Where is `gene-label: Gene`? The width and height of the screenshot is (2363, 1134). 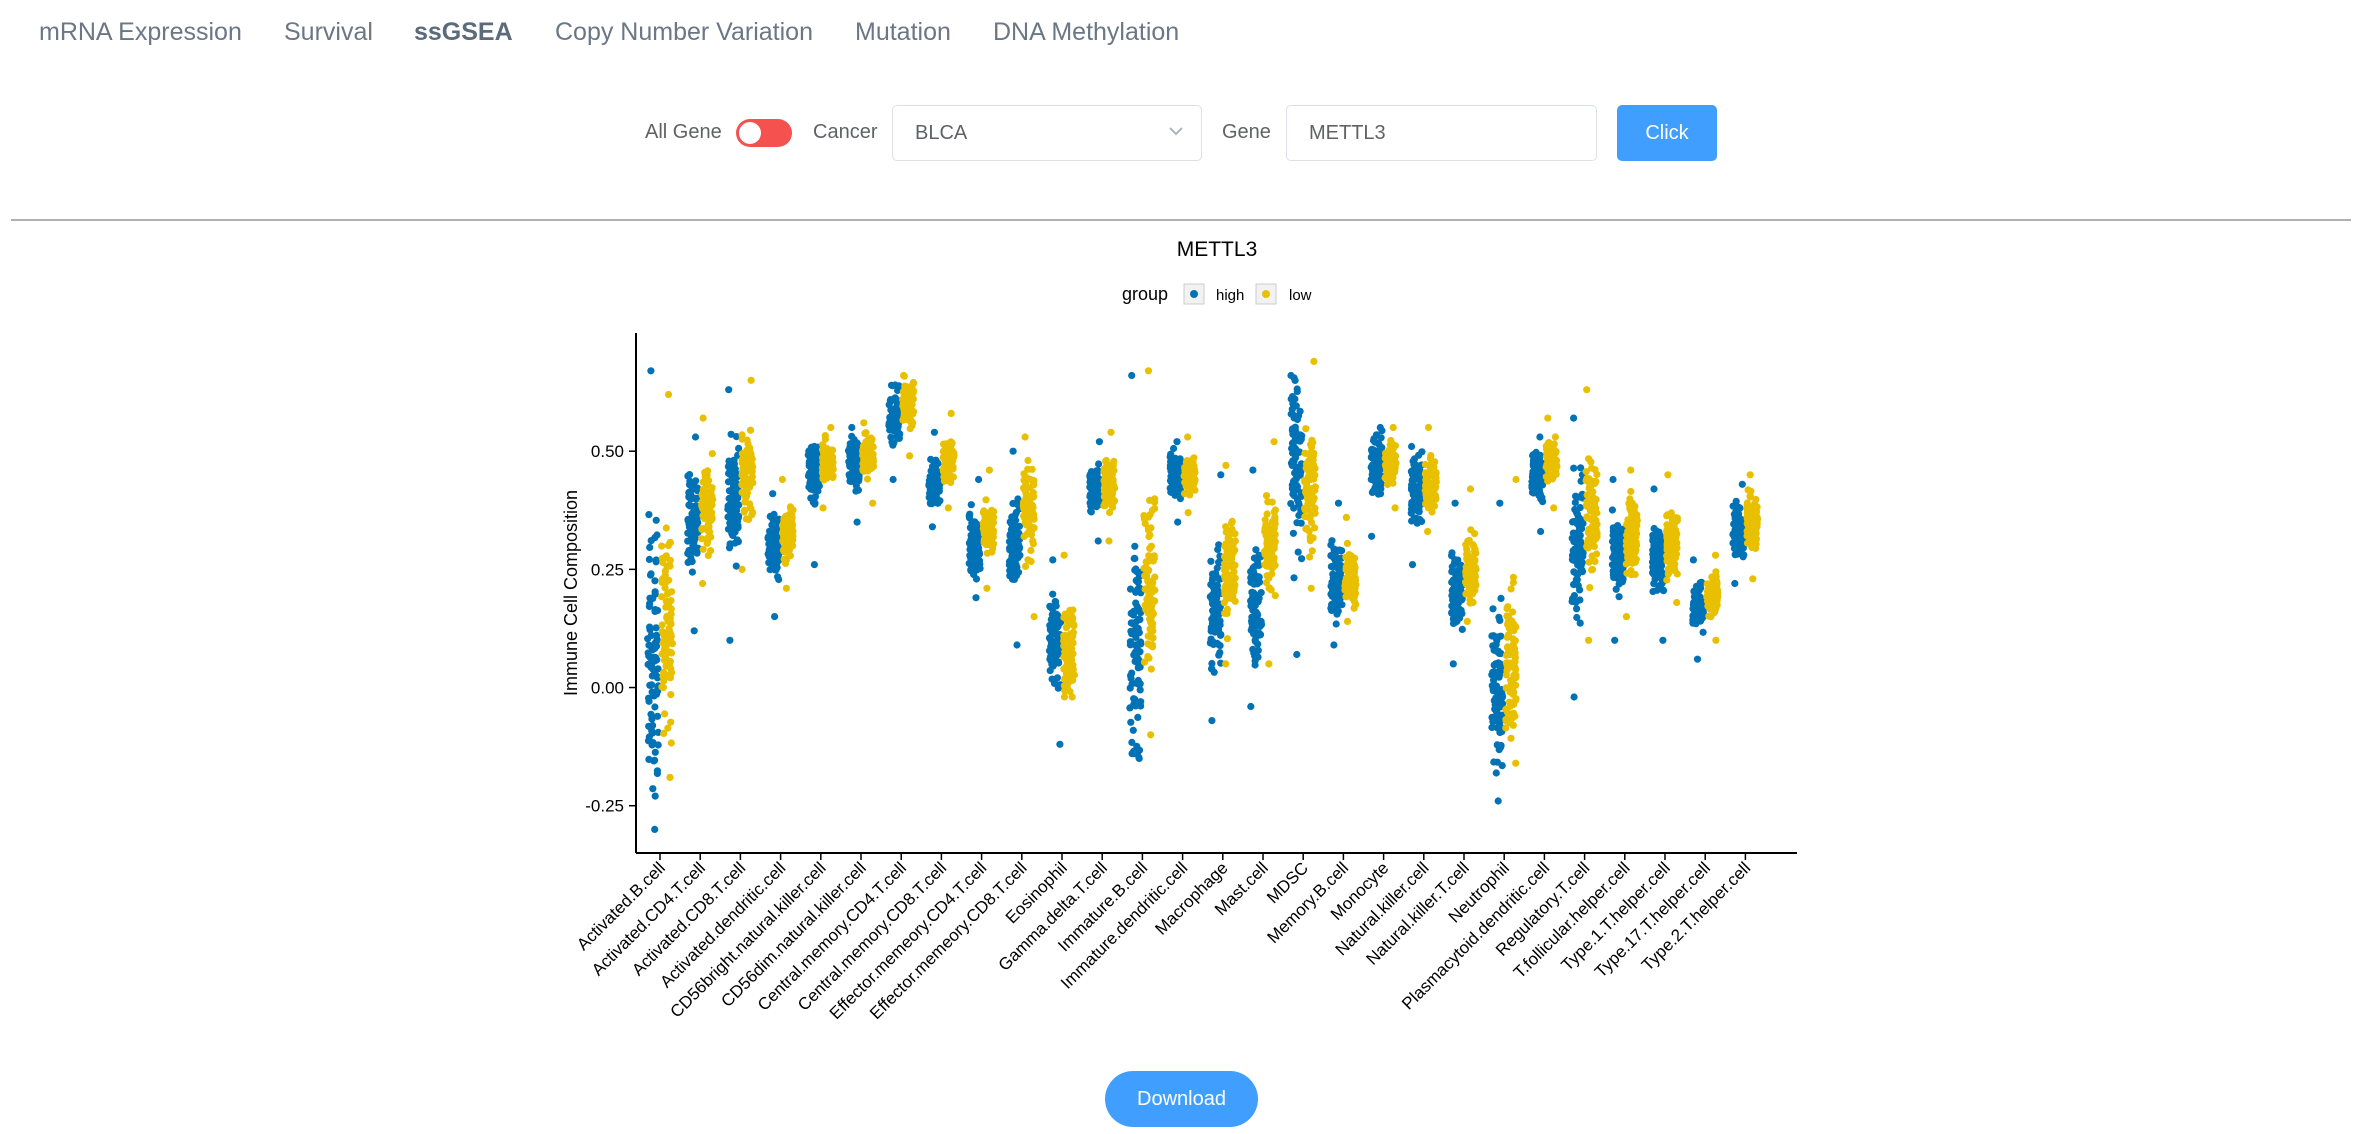 gene-label: Gene is located at coordinates (1246, 132).